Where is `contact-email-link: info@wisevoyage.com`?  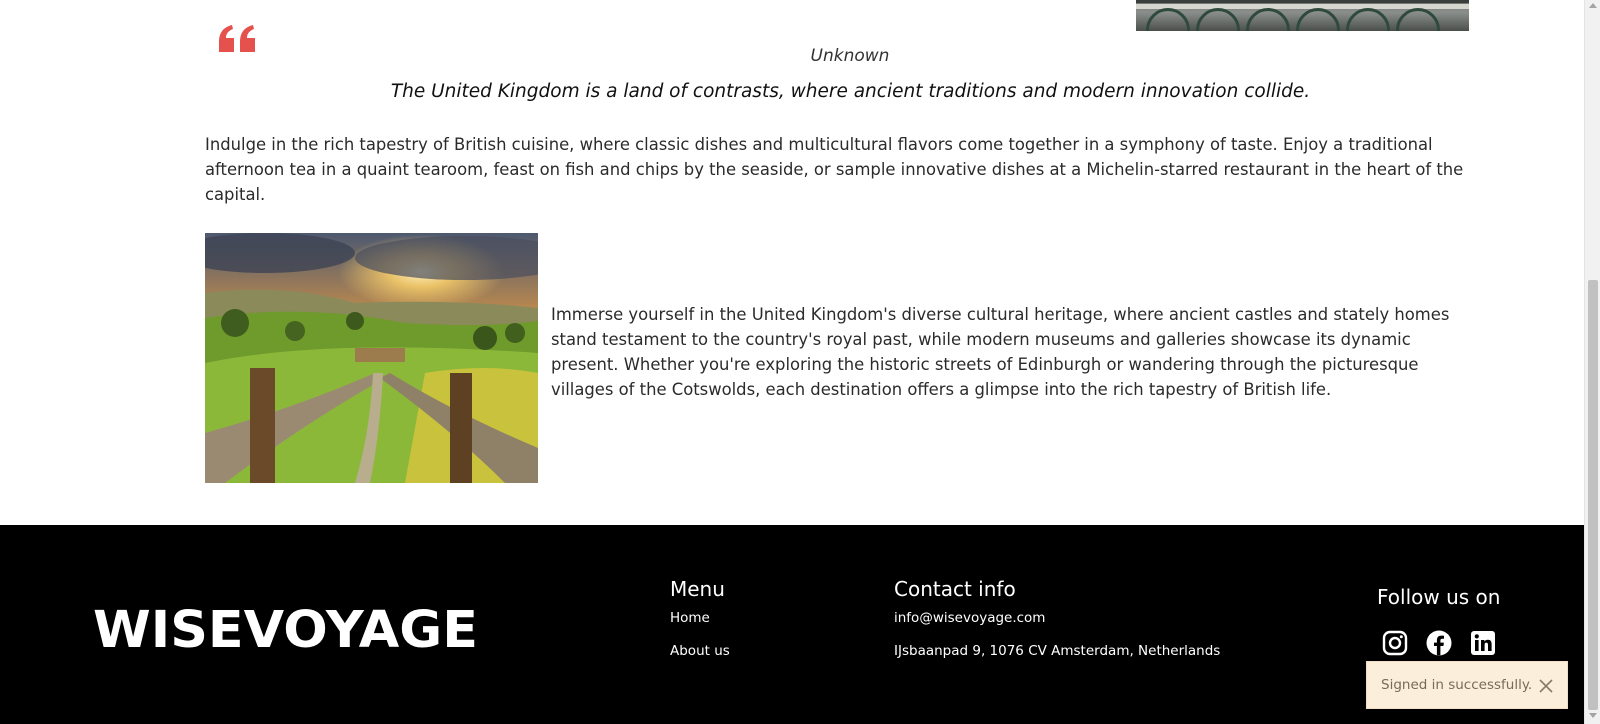 contact-email-link: info@wisevoyage.com is located at coordinates (1057, 625).